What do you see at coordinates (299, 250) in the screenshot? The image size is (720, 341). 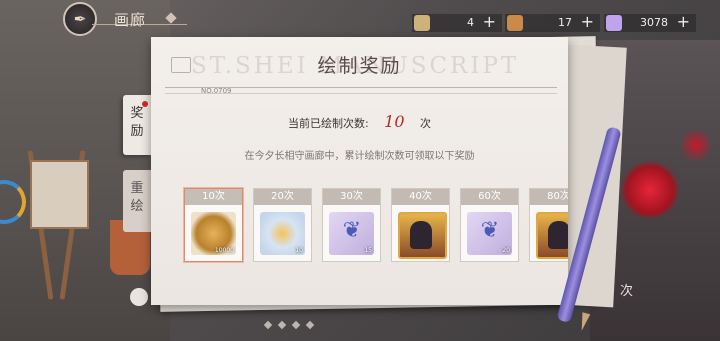 I see `reward-quantity: 10` at bounding box center [299, 250].